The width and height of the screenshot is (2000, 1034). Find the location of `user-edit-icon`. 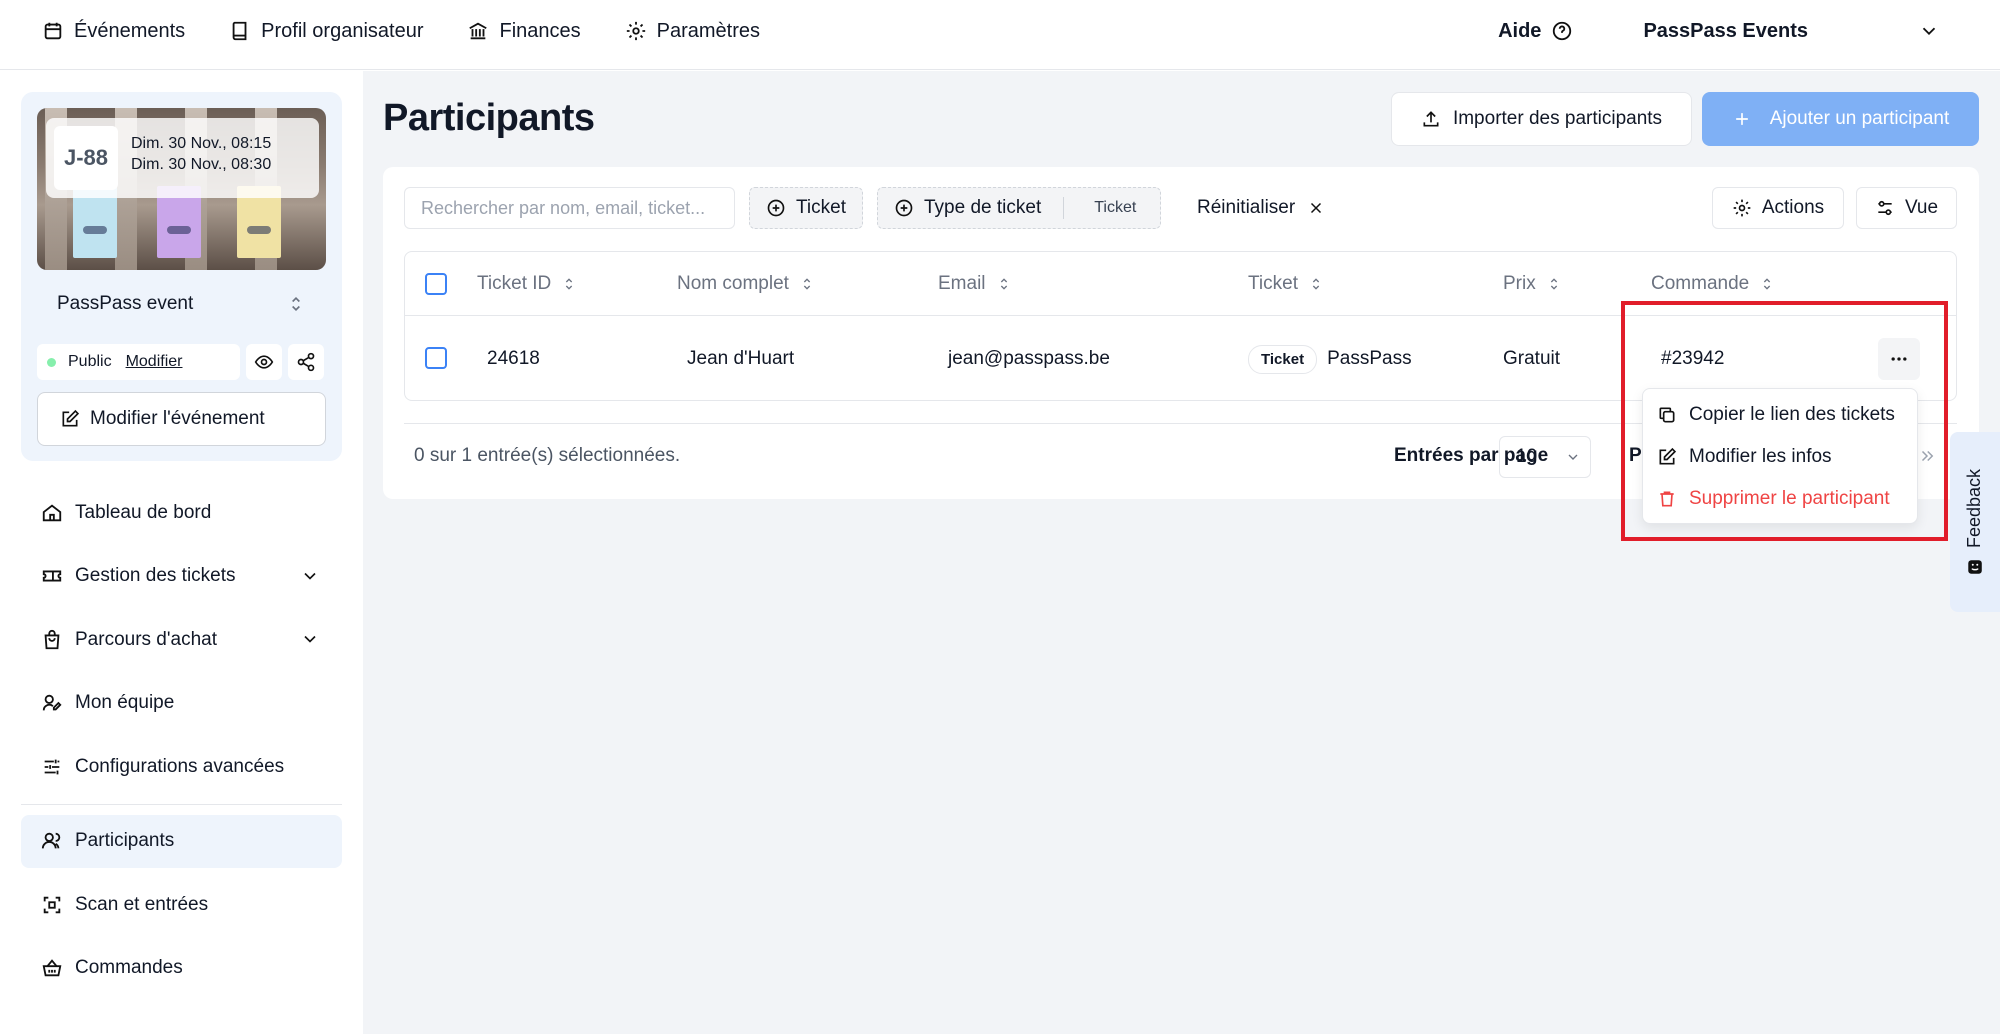

user-edit-icon is located at coordinates (52, 702).